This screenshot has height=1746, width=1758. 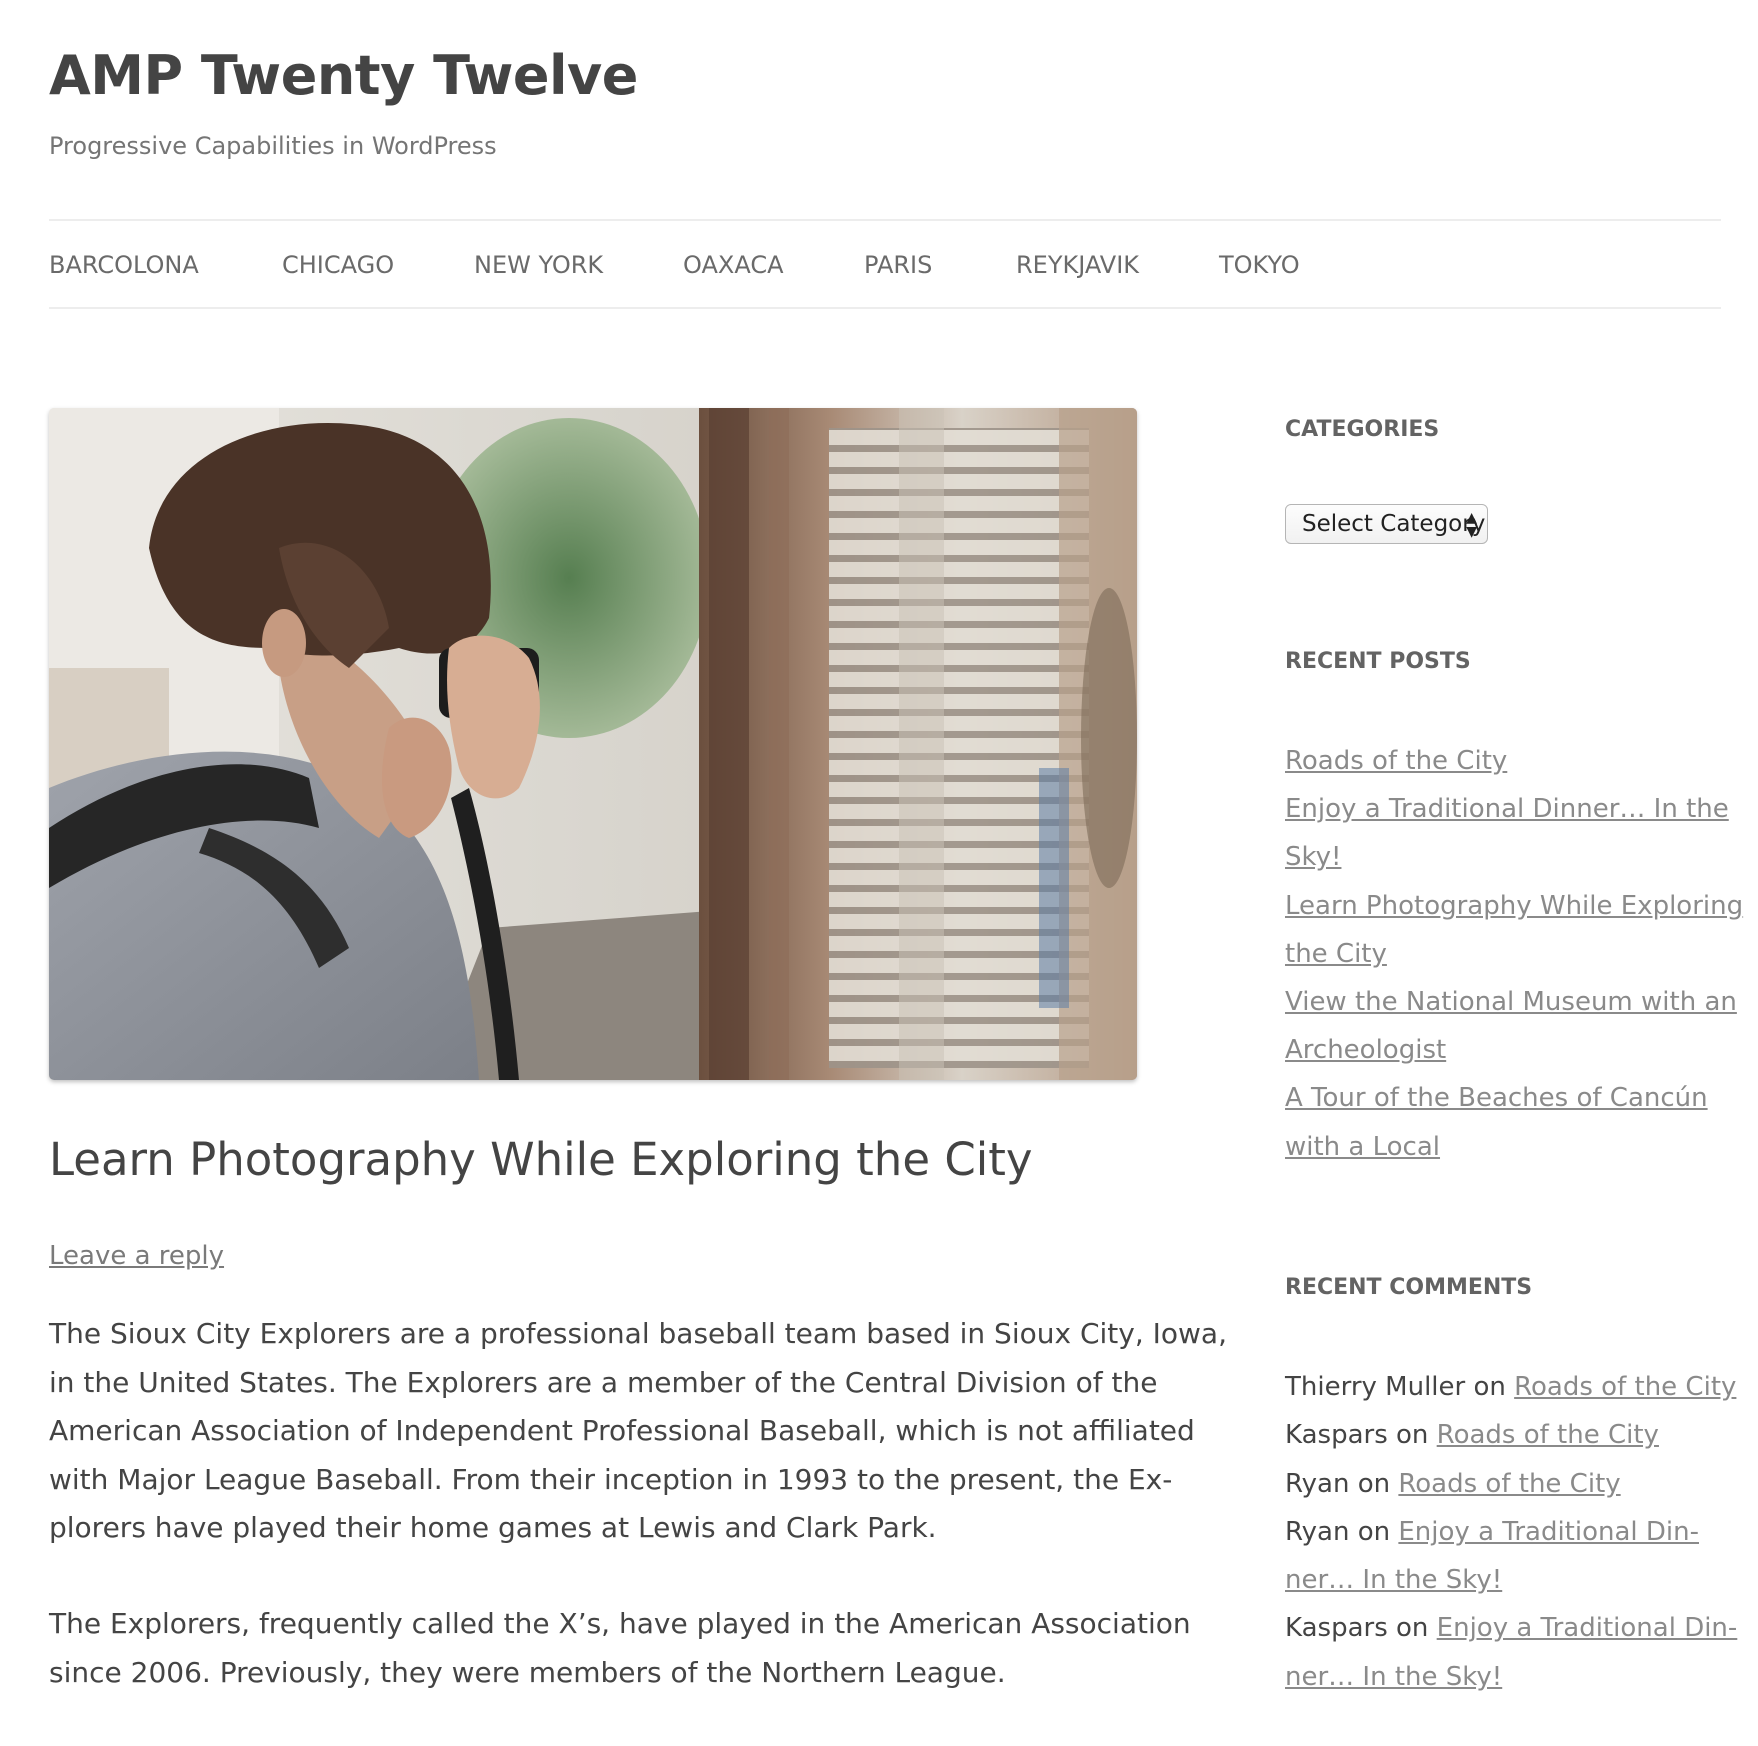 What do you see at coordinates (1336, 953) in the screenshot?
I see `recent-post-line: the City` at bounding box center [1336, 953].